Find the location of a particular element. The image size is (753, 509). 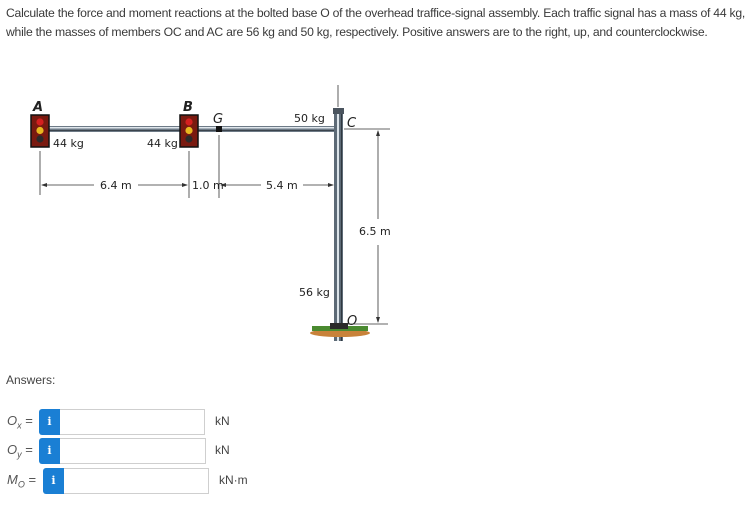

dimension-OC-height: 6.5 m is located at coordinates (375, 231).